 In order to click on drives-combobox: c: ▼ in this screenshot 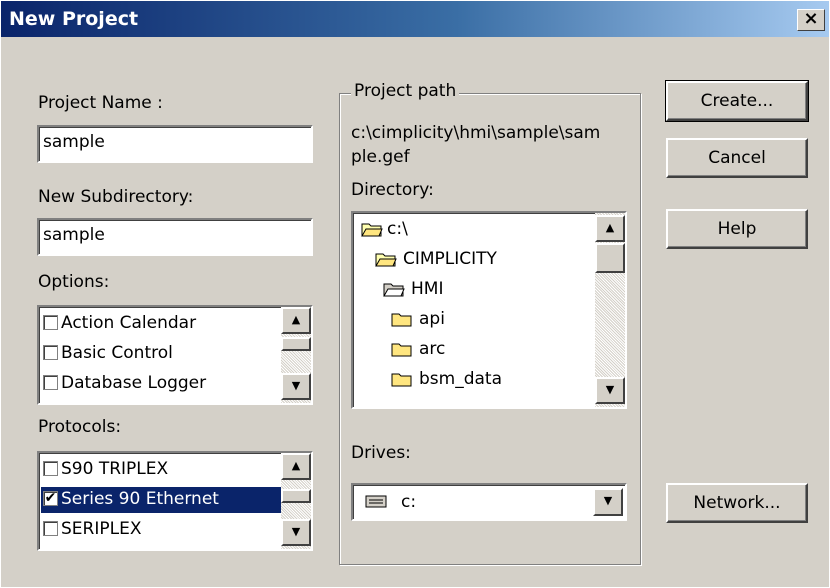, I will do `click(489, 502)`.